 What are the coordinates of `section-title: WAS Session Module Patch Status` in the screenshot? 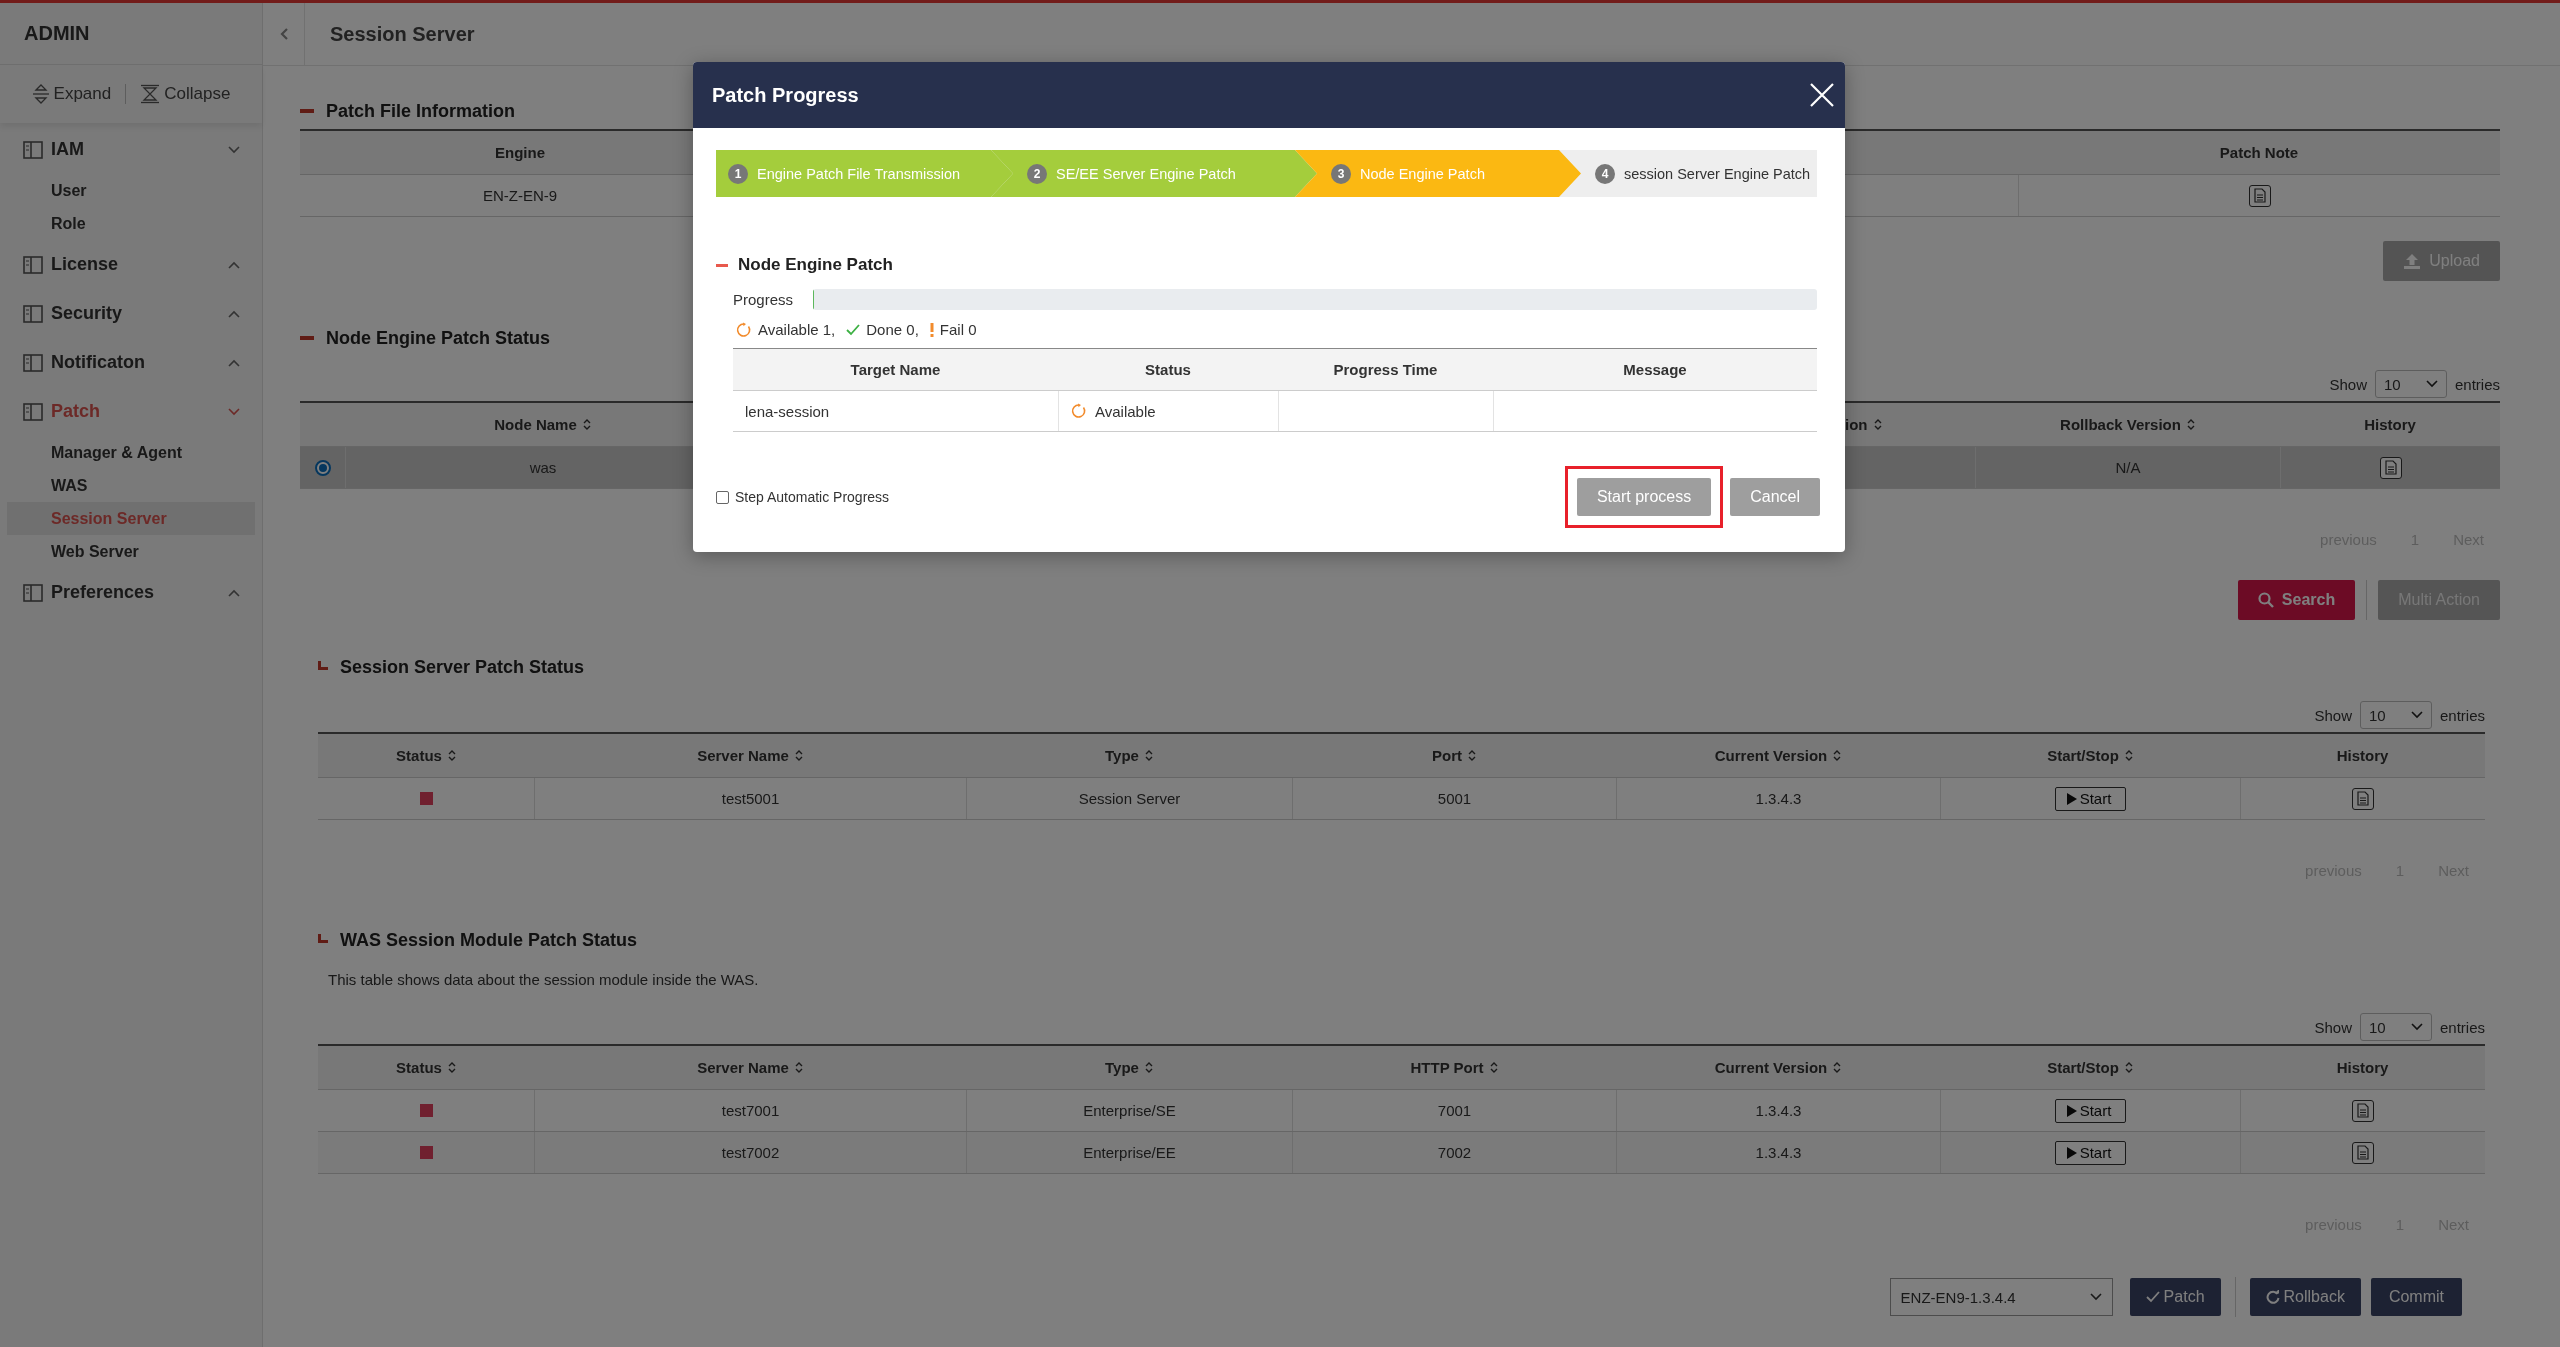 It's located at (489, 940).